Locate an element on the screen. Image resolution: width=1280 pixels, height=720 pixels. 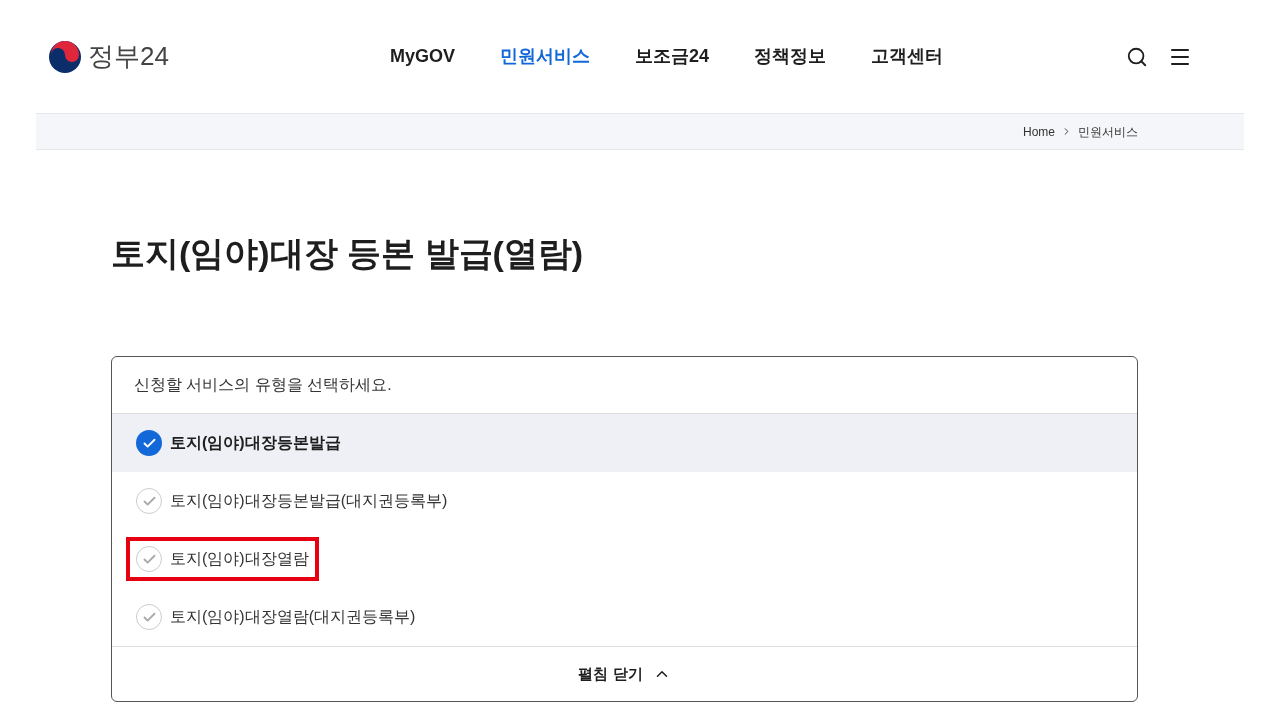
nav-link: MyGOV is located at coordinates (422, 56).